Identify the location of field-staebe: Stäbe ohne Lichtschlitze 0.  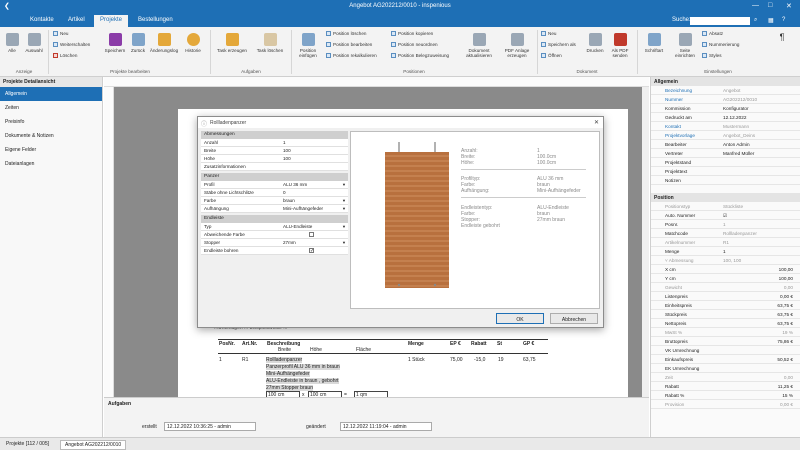
(274, 193).